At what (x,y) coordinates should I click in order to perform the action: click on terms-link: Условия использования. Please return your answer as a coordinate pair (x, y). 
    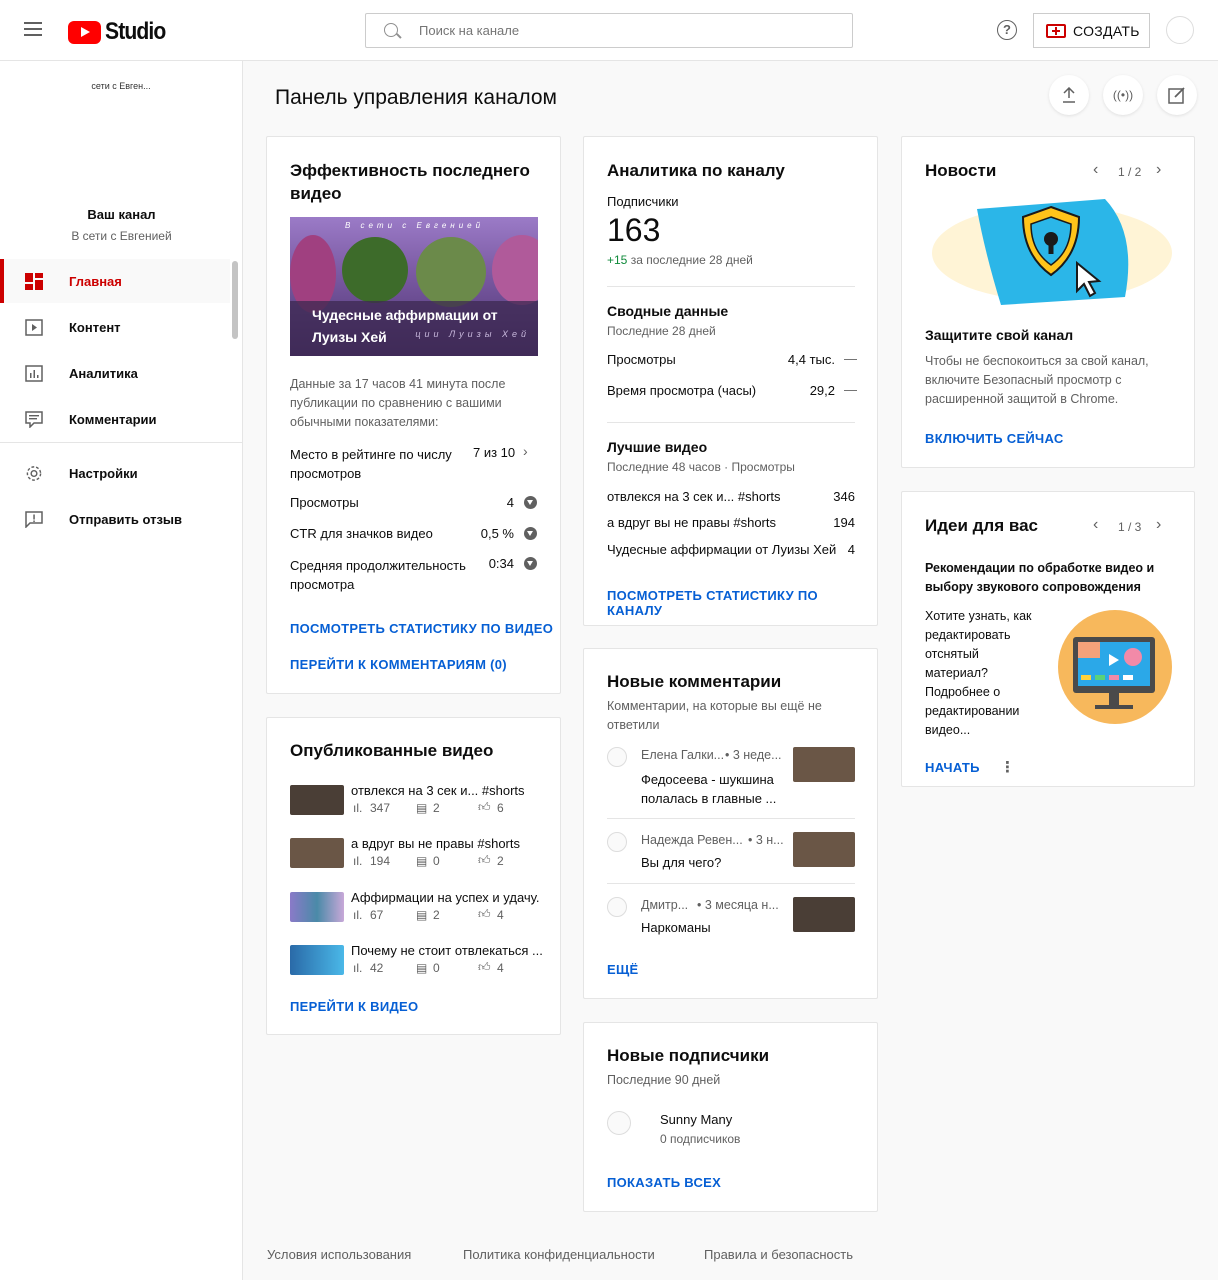
    Looking at the image, I should click on (339, 1254).